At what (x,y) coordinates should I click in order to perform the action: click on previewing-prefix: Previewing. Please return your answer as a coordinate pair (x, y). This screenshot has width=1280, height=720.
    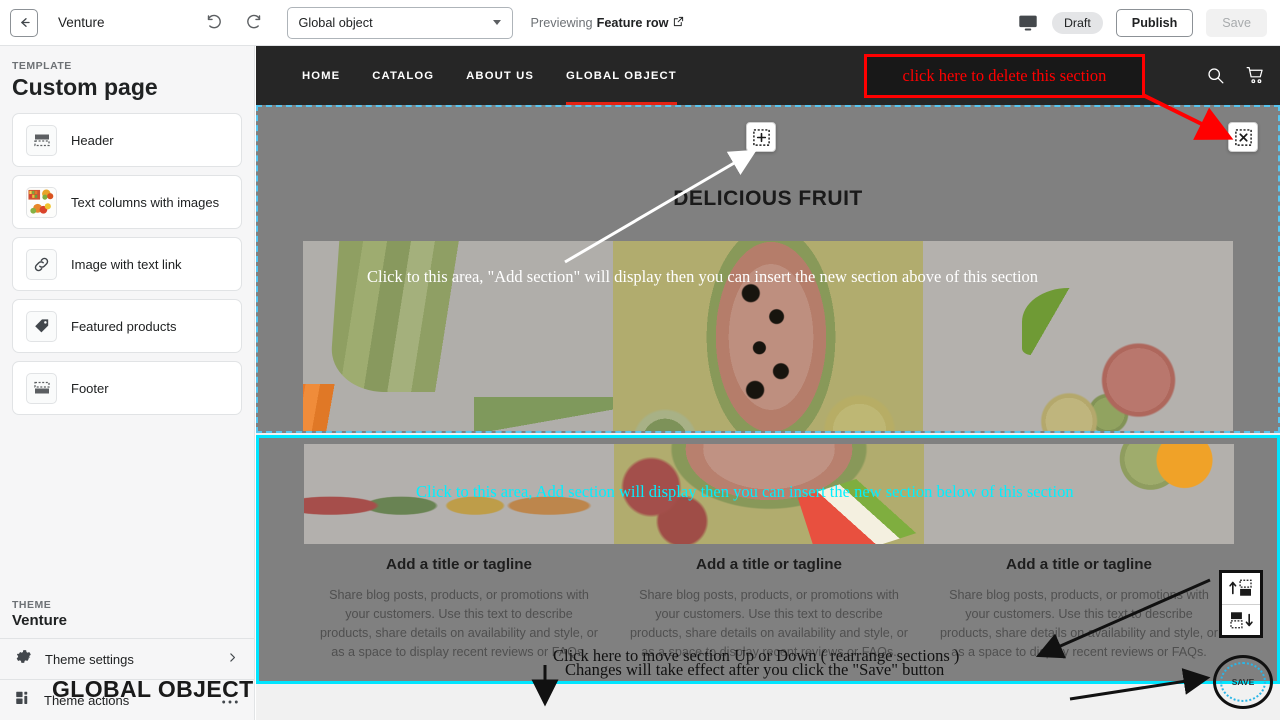
    Looking at the image, I should click on (561, 22).